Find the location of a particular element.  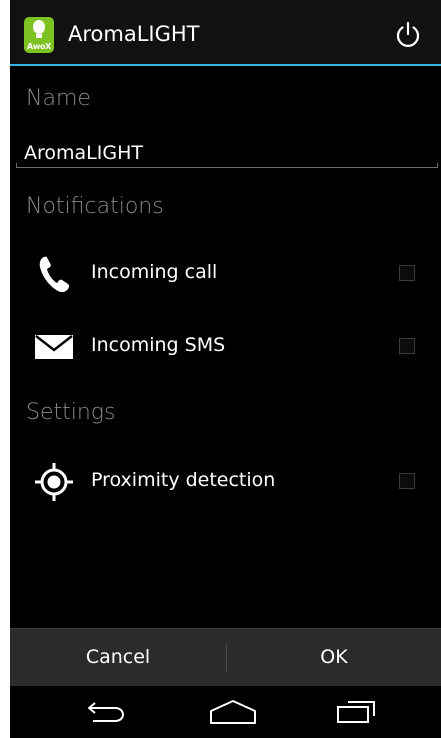

dialog-button-bar: Cancel OK is located at coordinates (225, 657).